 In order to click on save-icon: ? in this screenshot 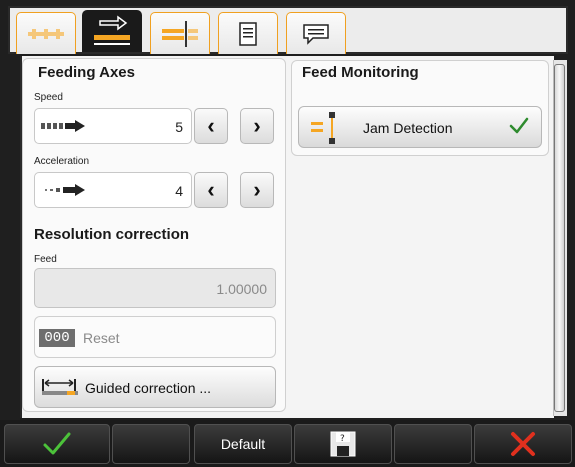, I will do `click(343, 444)`.